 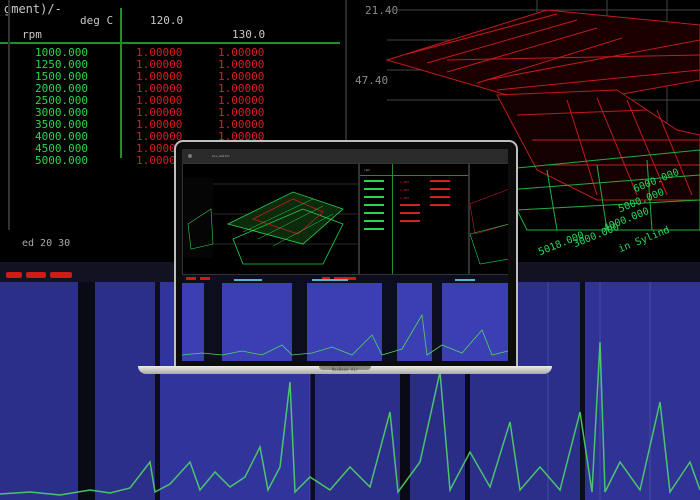 I want to click on screen-map-pane, so click(x=270, y=219).